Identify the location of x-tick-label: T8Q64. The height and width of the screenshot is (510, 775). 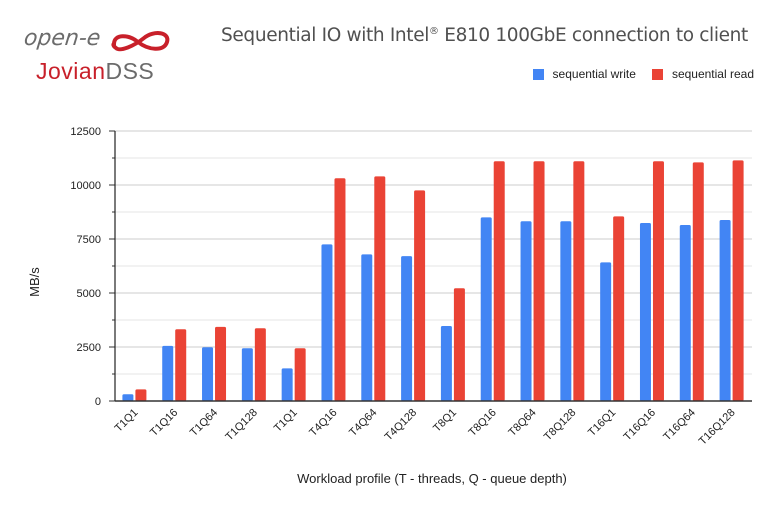
(522, 423).